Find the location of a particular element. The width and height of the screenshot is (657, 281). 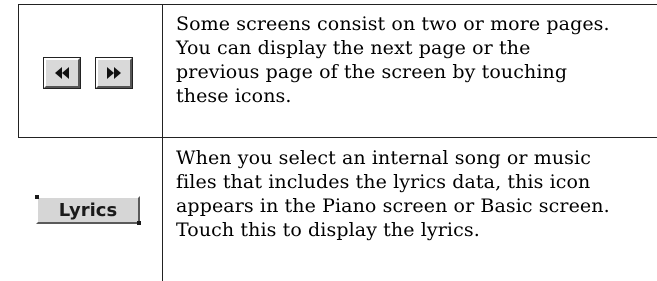

table-top-border is located at coordinates (337, 4).